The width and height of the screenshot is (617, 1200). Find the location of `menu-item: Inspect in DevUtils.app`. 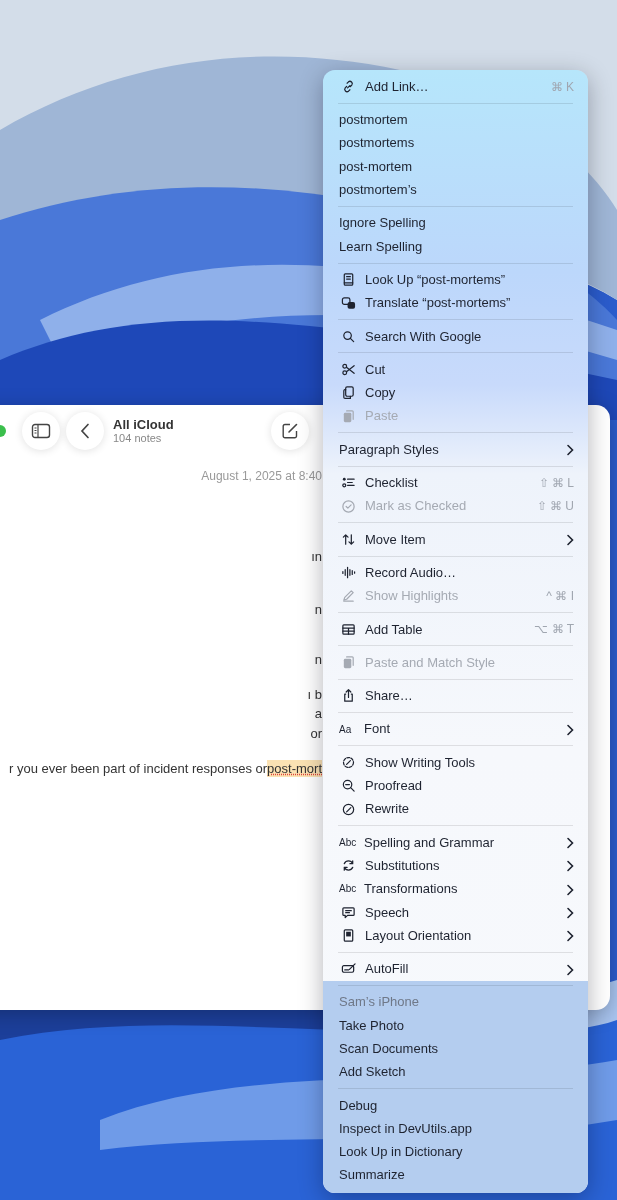

menu-item: Inspect in DevUtils.app is located at coordinates (455, 1129).